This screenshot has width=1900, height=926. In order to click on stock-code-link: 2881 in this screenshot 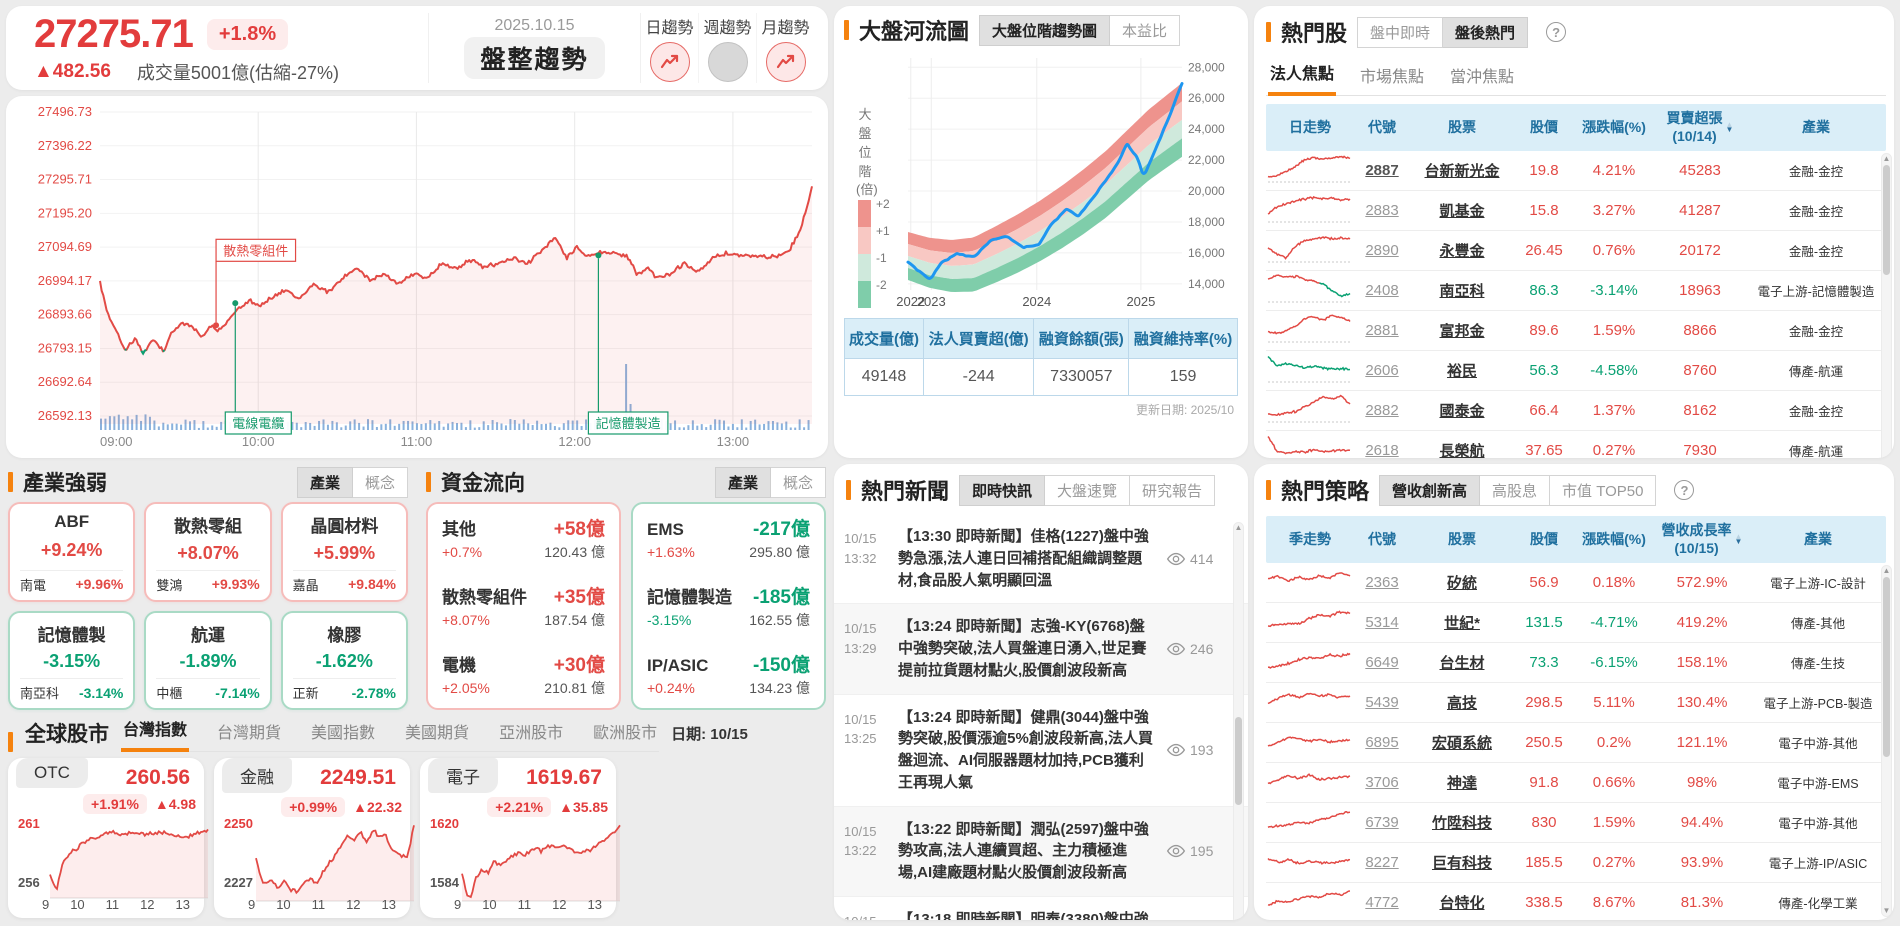, I will do `click(1382, 330)`.